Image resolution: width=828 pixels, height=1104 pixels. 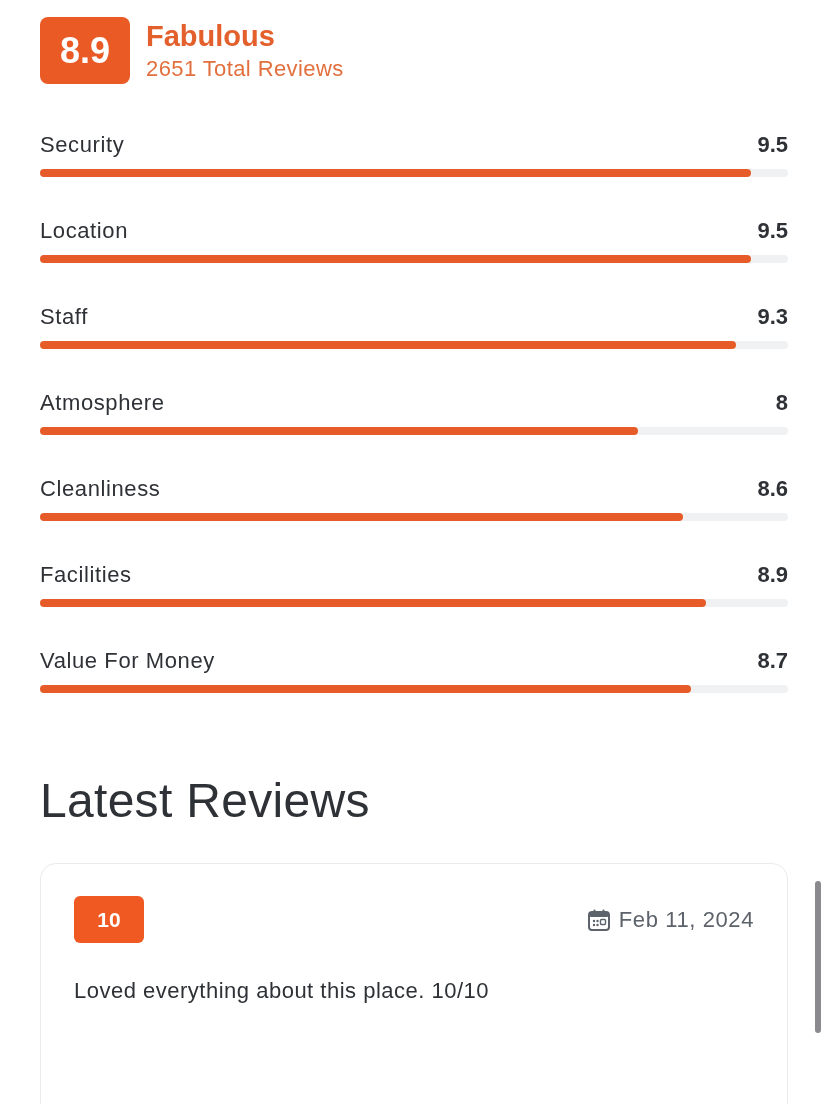 I want to click on rating-verdict: Fabulous, so click(x=211, y=35).